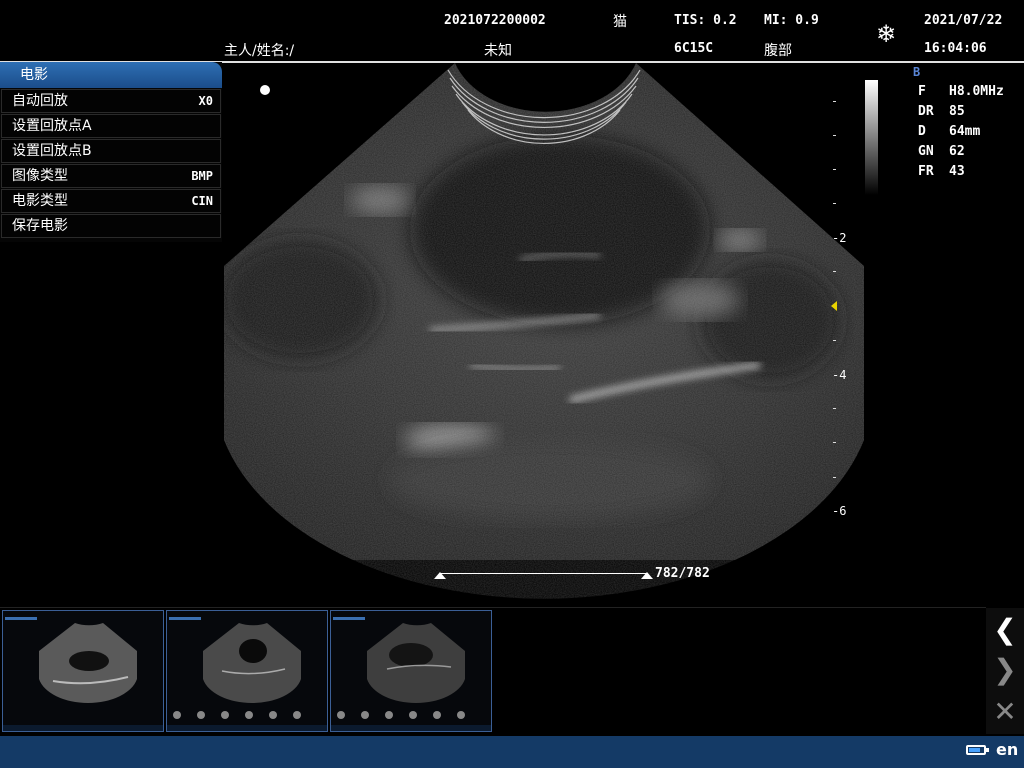 The image size is (1024, 768). What do you see at coordinates (647, 575) in the screenshot?
I see `cine-end-handle` at bounding box center [647, 575].